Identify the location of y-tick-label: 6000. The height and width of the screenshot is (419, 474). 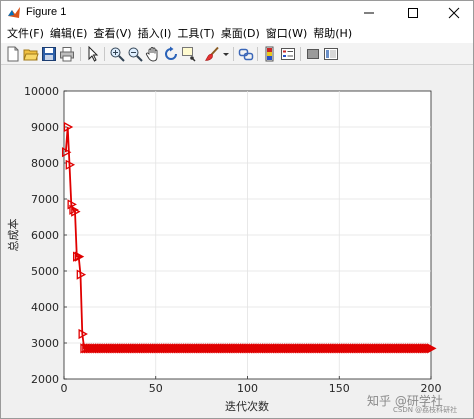
(45, 235).